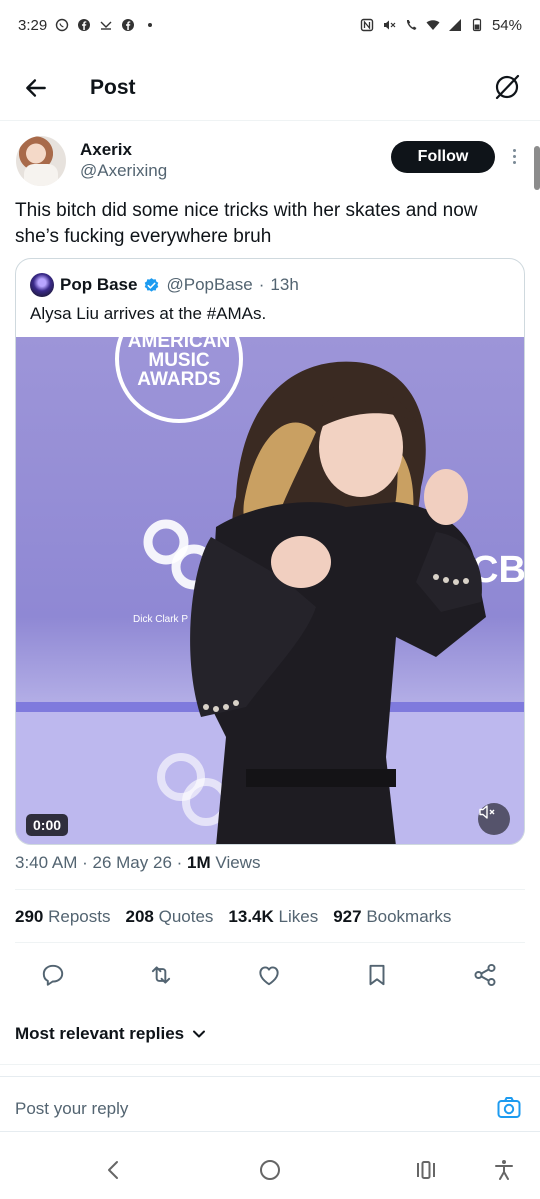 Image resolution: width=540 pixels, height=1199 pixels. I want to click on quoted-timestamp: 13h, so click(284, 284).